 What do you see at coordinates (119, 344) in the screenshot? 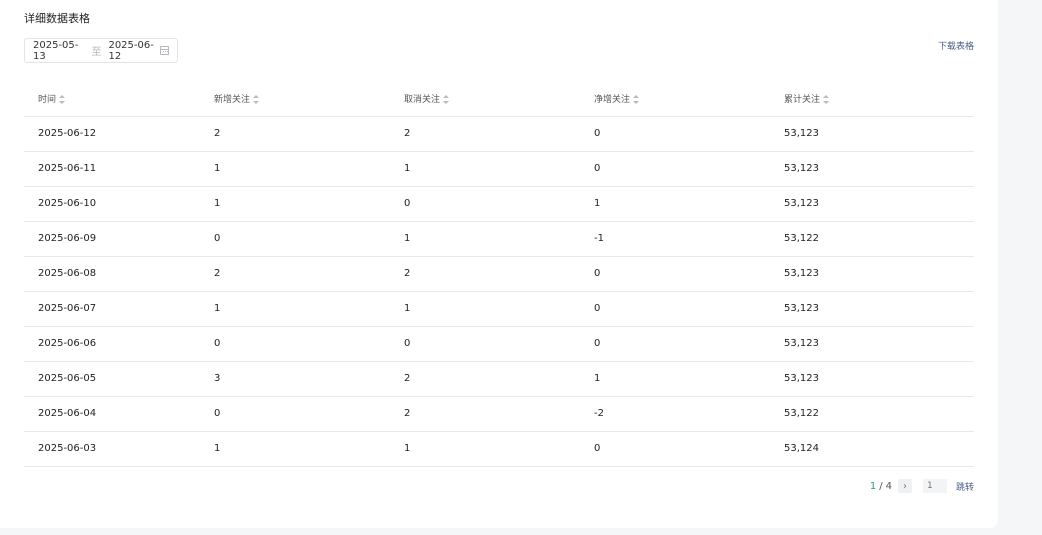
I see `table-cell: 2025-06-06` at bounding box center [119, 344].